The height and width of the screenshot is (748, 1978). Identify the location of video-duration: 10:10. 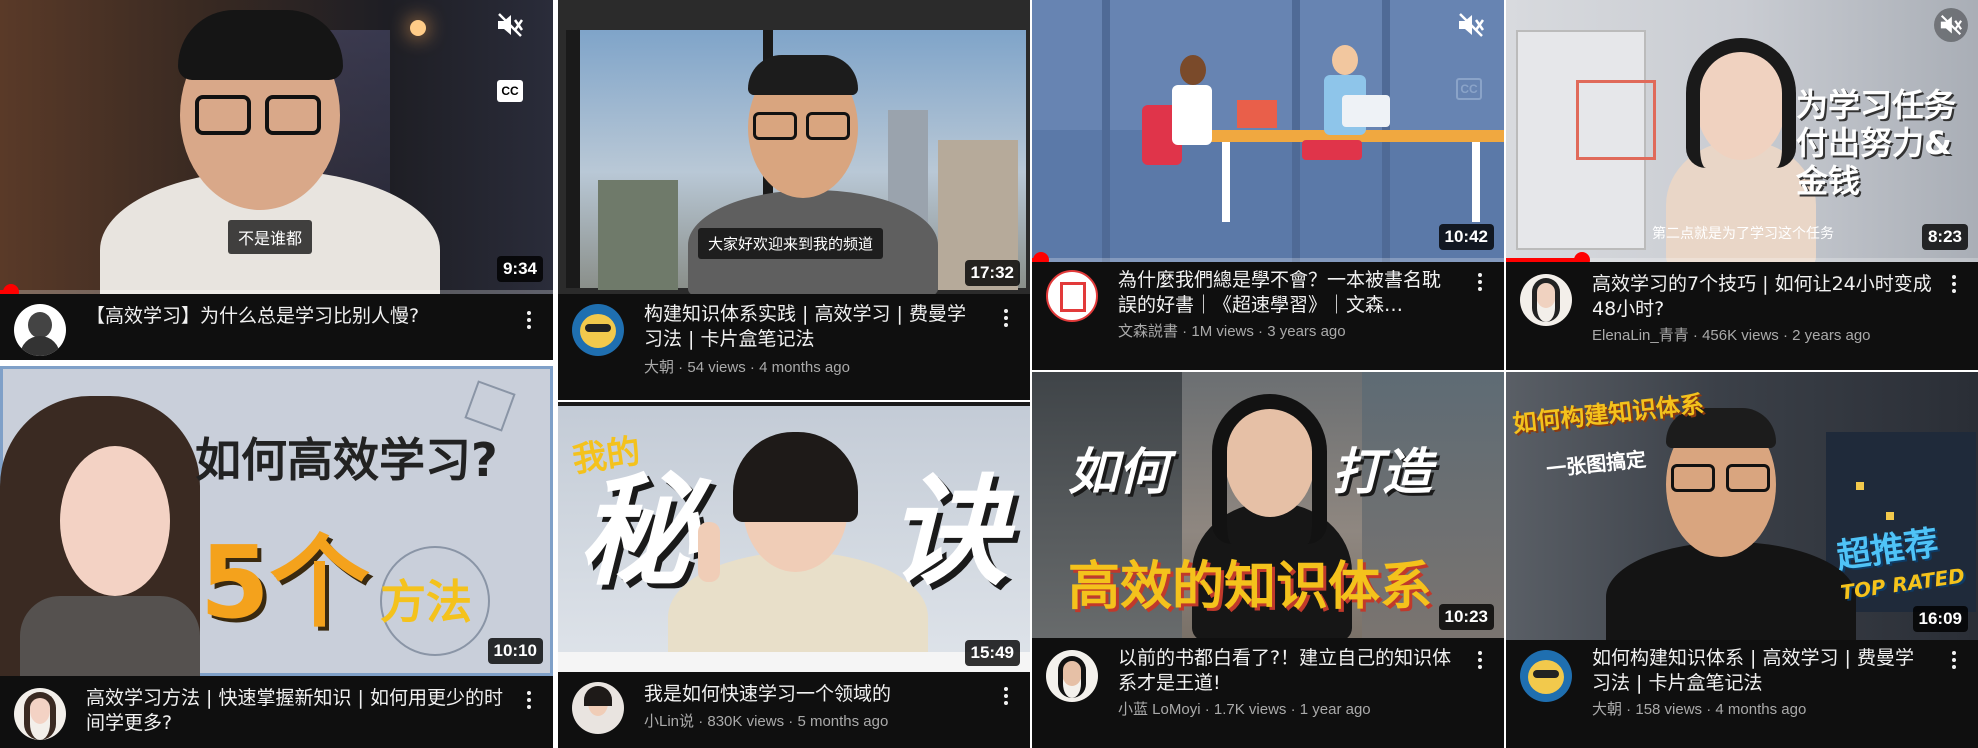
(515, 651).